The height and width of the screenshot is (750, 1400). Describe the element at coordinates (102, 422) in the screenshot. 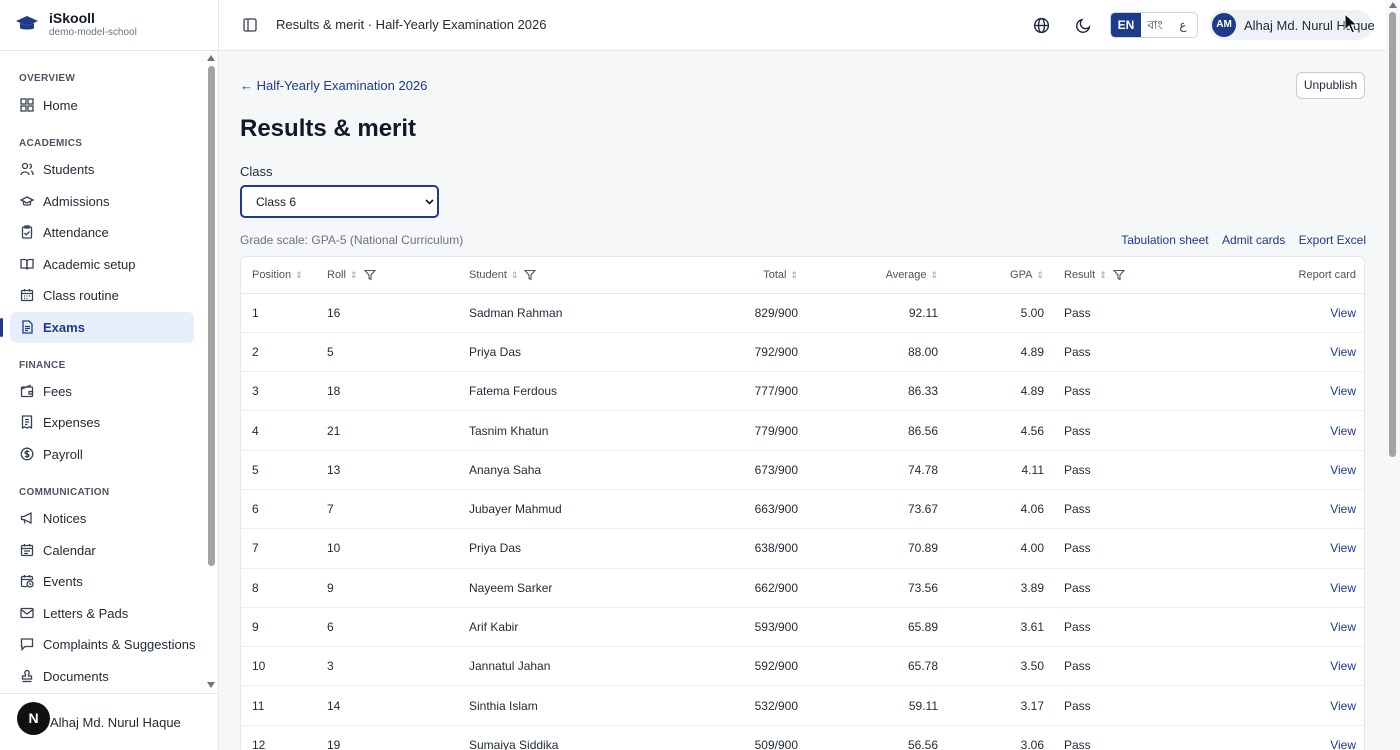

I see `sidebar-item-expenses: Expenses` at that location.